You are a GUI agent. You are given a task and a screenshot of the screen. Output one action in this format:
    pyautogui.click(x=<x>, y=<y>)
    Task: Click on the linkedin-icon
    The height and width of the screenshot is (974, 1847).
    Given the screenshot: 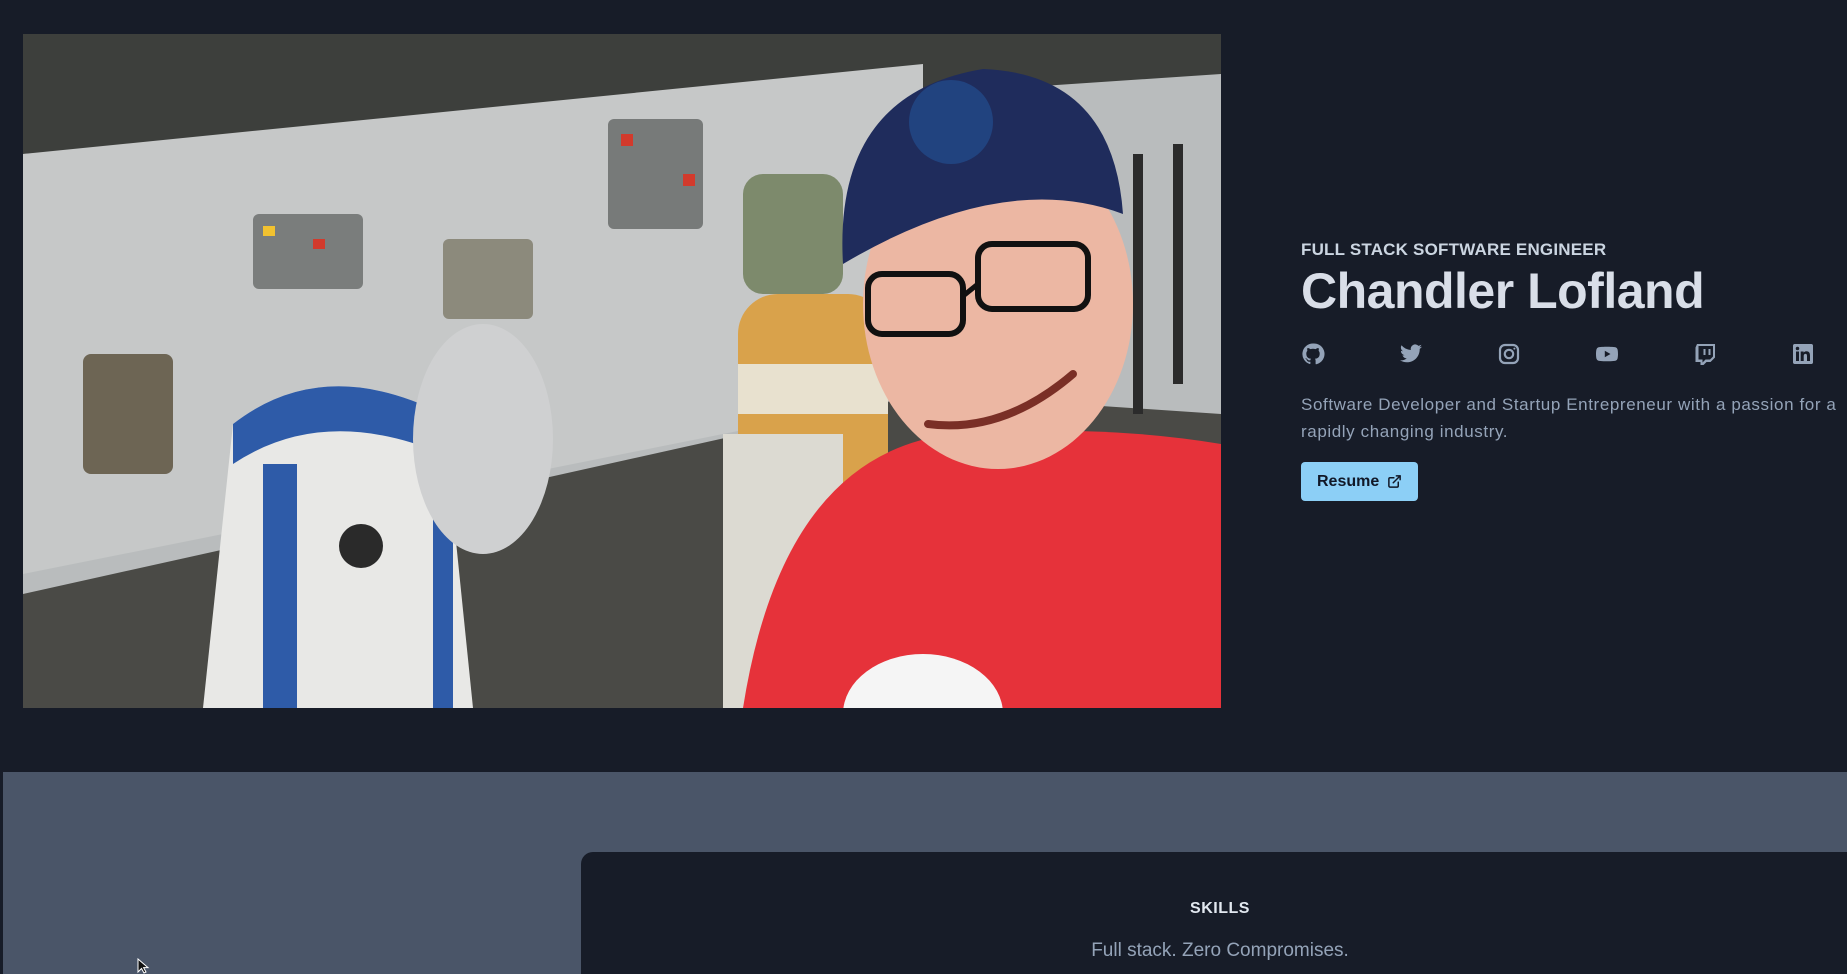 What is the action you would take?
    pyautogui.click(x=1803, y=354)
    